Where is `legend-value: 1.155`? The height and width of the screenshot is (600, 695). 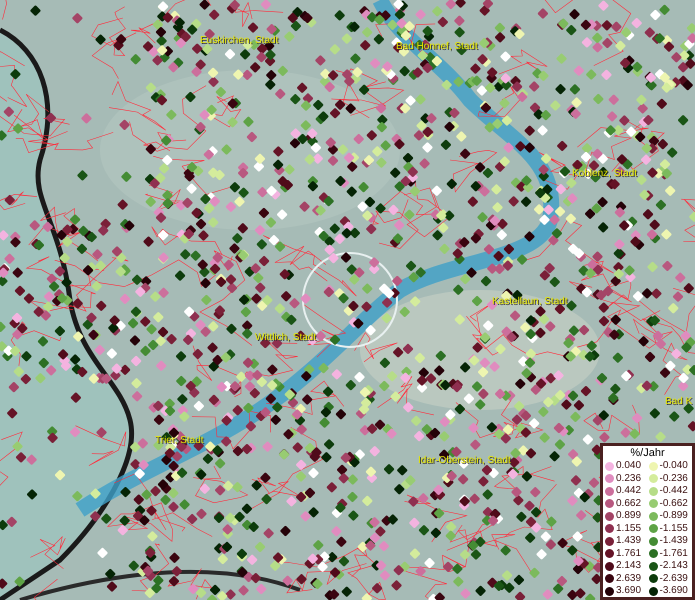
legend-value: 1.155 is located at coordinates (629, 529).